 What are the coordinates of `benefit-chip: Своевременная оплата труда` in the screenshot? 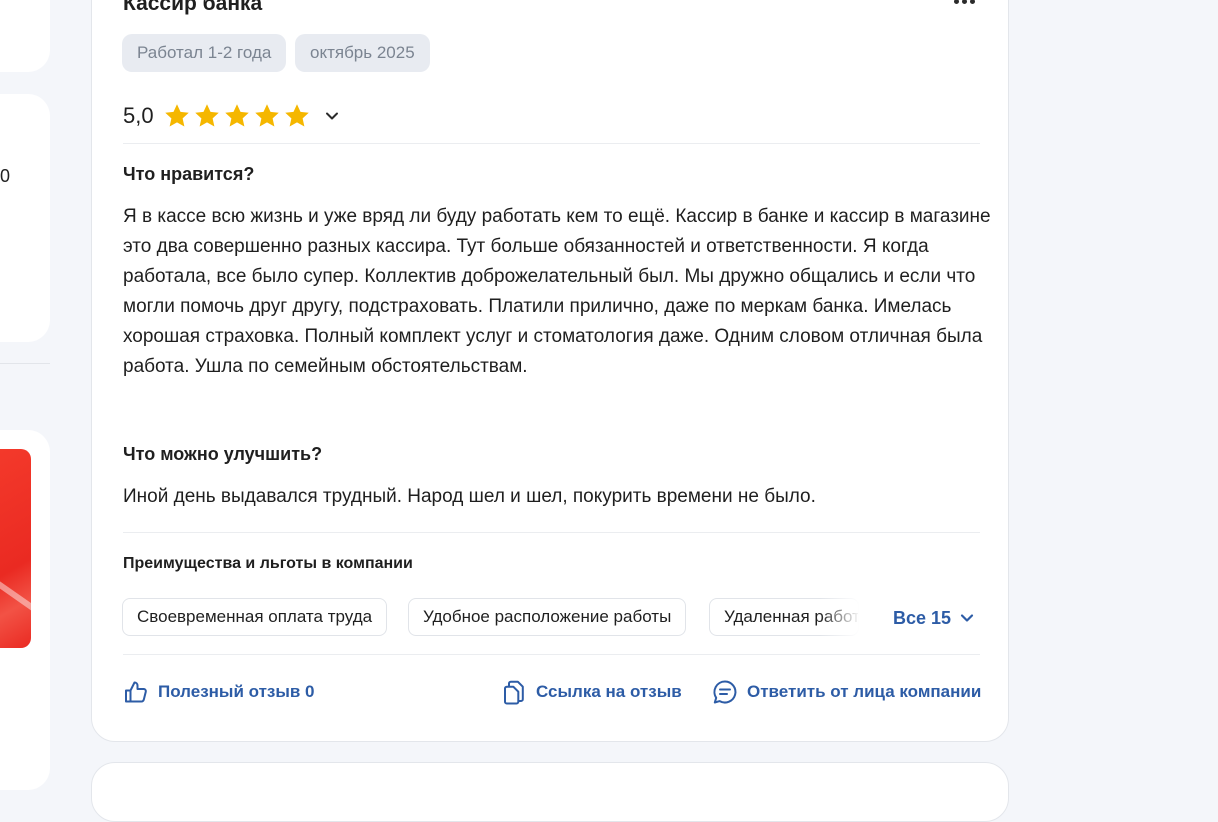 It's located at (255, 617).